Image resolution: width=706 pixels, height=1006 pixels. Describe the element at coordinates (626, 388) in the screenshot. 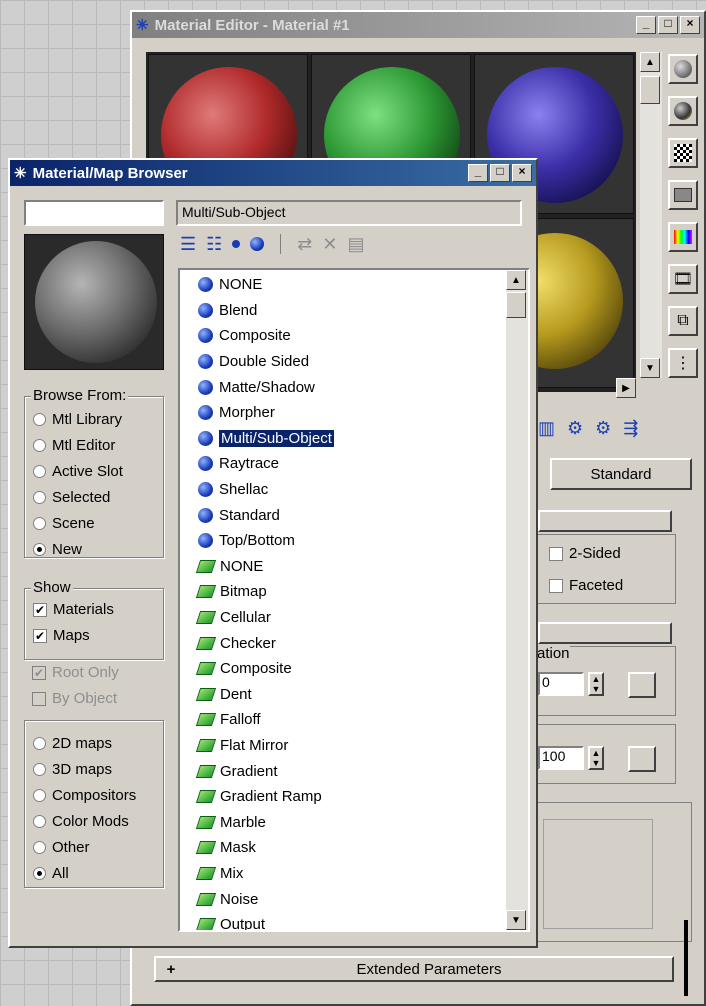

I see `scroll-right-button: ▶` at that location.